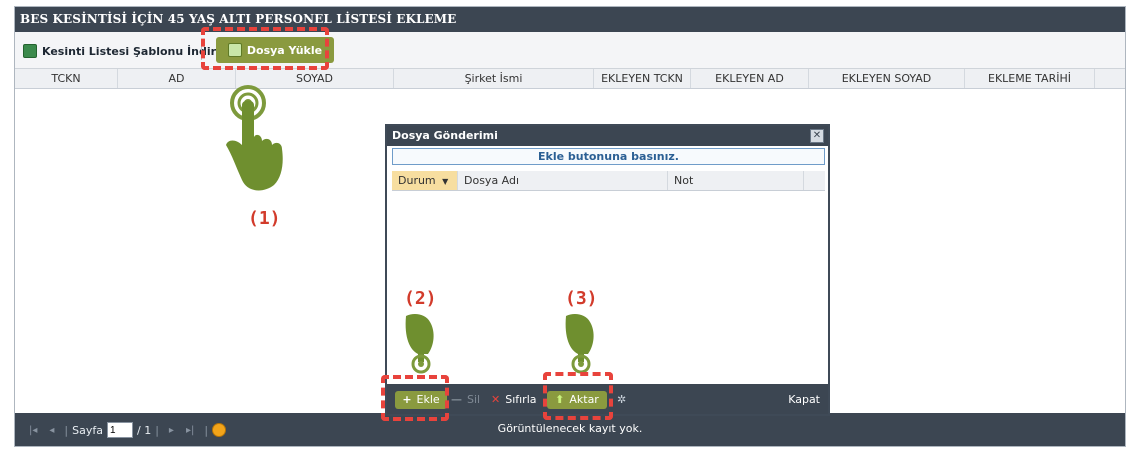  What do you see at coordinates (736, 180) in the screenshot?
I see `column-note: Not` at bounding box center [736, 180].